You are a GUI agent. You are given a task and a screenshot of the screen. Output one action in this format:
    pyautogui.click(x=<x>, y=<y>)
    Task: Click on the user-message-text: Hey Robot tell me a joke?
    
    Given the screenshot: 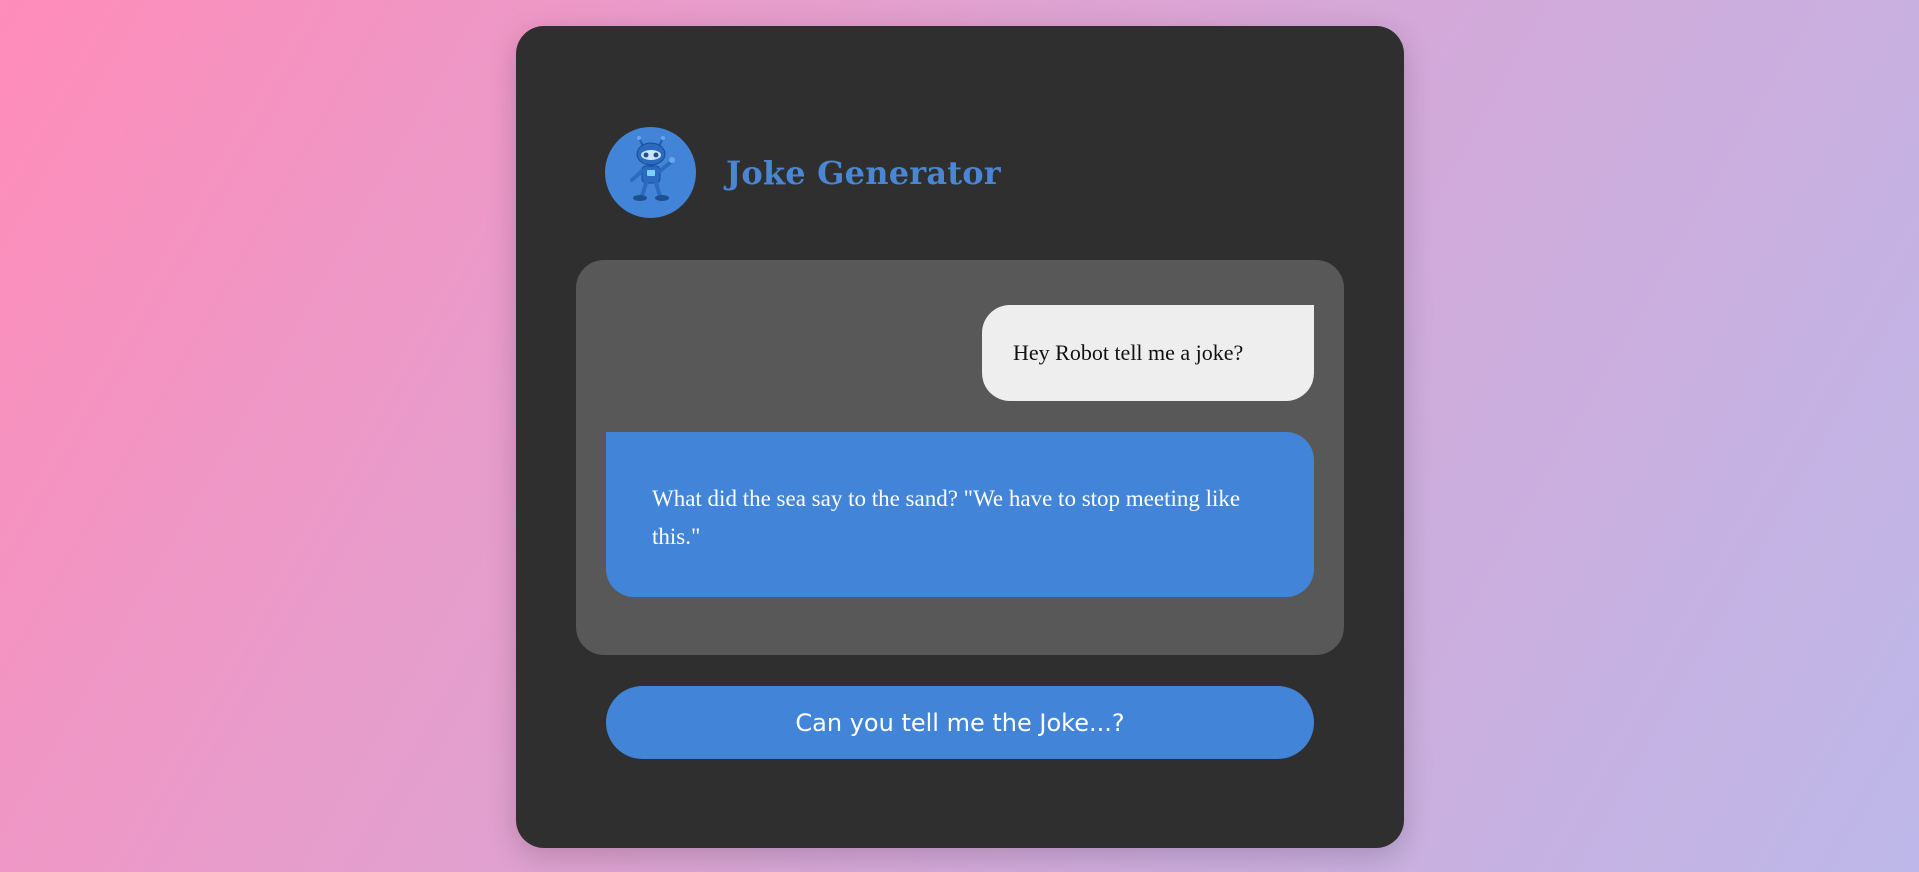 What is the action you would take?
    pyautogui.click(x=1128, y=352)
    